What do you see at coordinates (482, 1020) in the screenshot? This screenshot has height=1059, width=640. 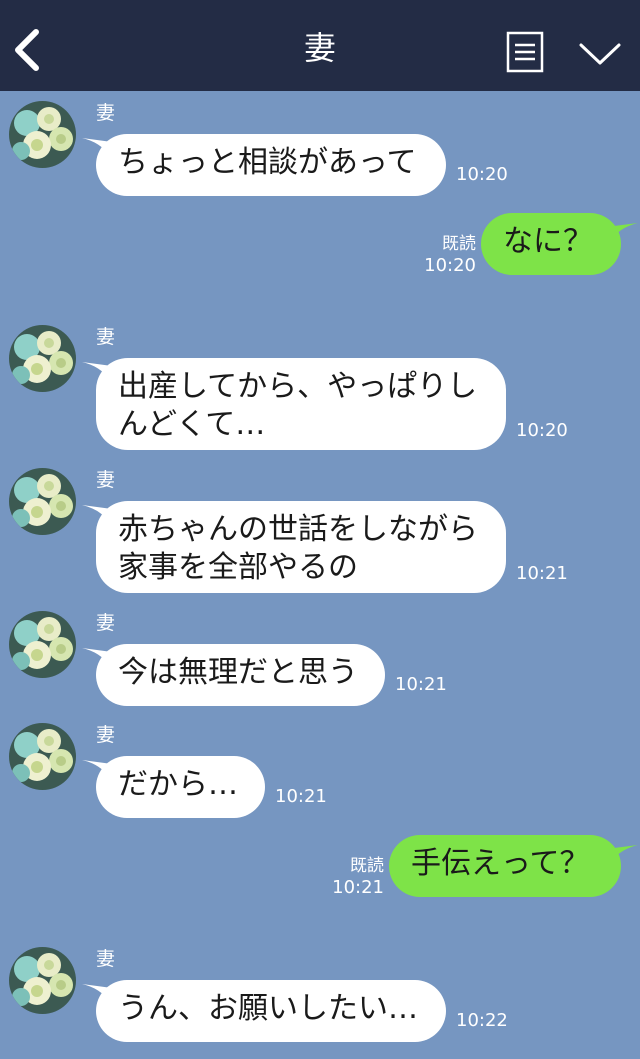 I see `message-time: 10:22` at bounding box center [482, 1020].